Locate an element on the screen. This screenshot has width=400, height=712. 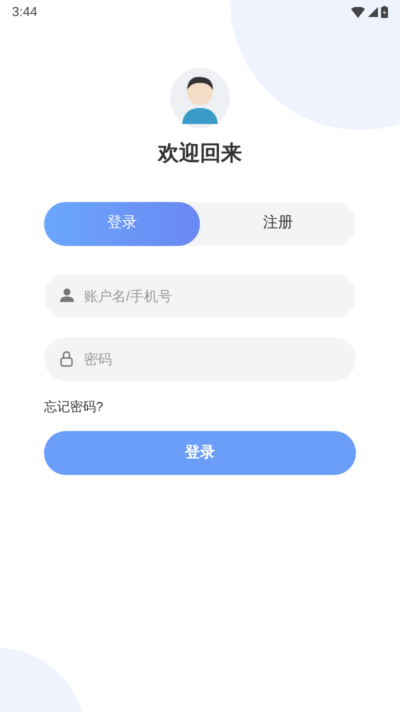
input-field: 密码 is located at coordinates (200, 358).